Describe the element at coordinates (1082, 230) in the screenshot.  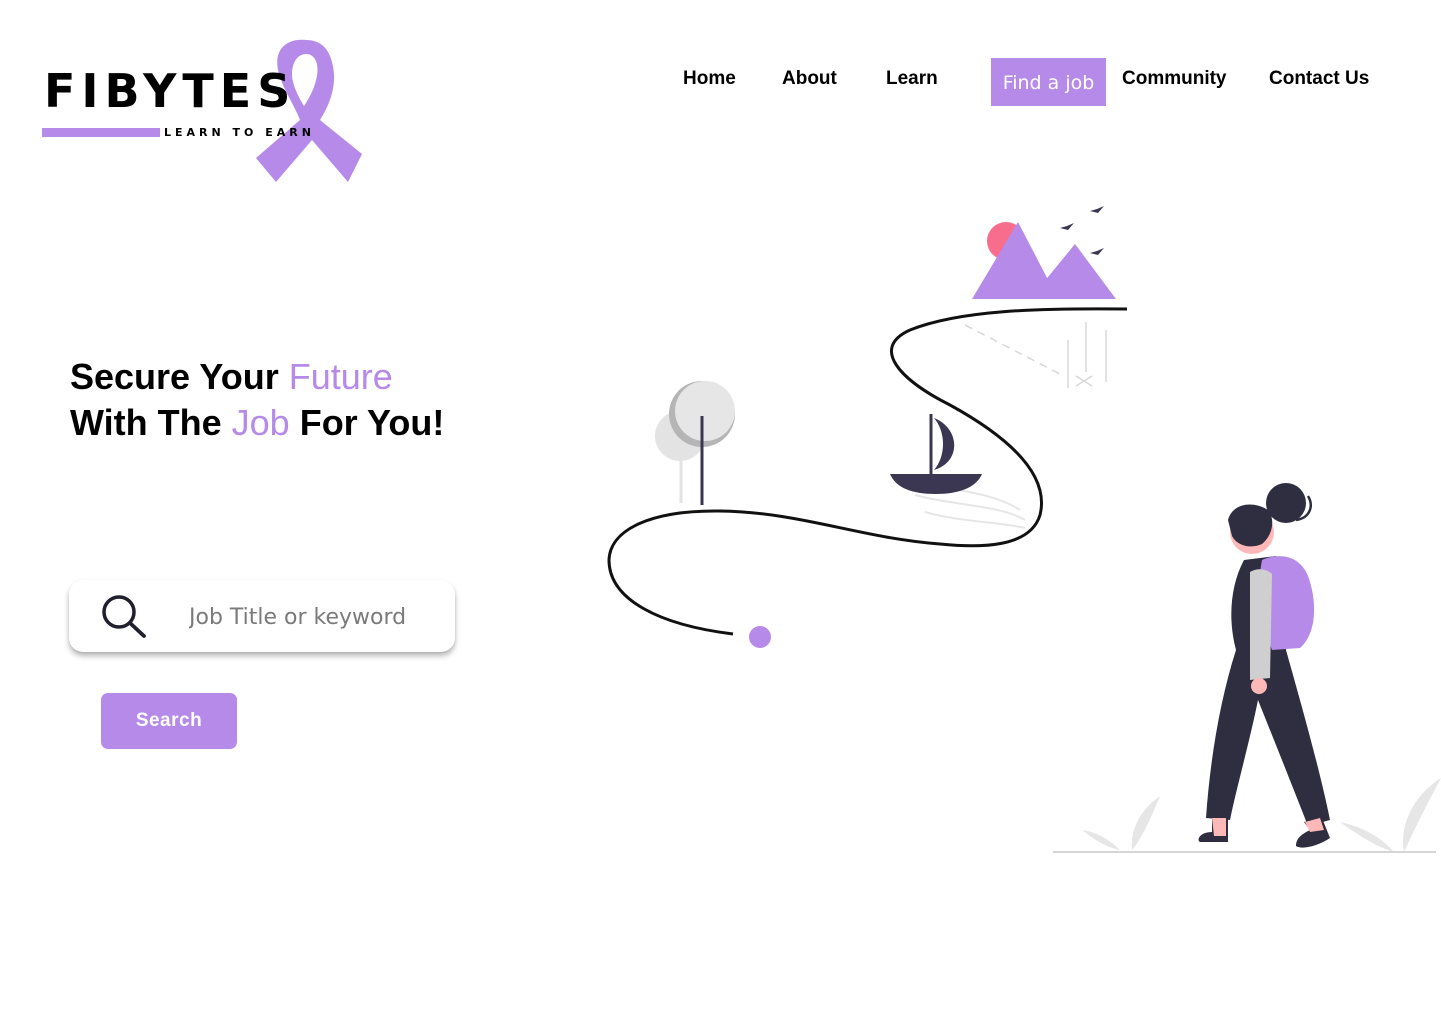
I see `bird-icon` at that location.